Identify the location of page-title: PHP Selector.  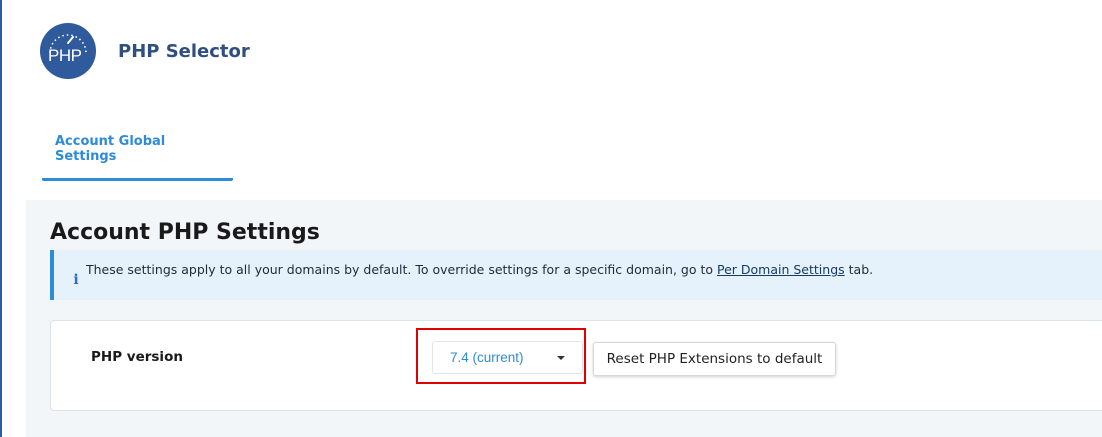
(184, 51).